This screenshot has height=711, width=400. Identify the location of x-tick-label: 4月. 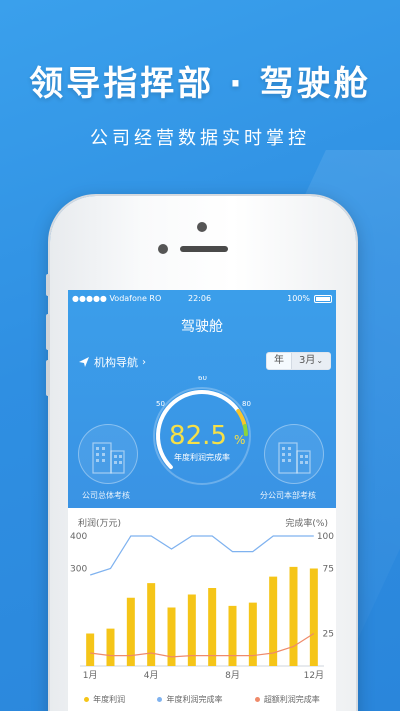
(151, 675).